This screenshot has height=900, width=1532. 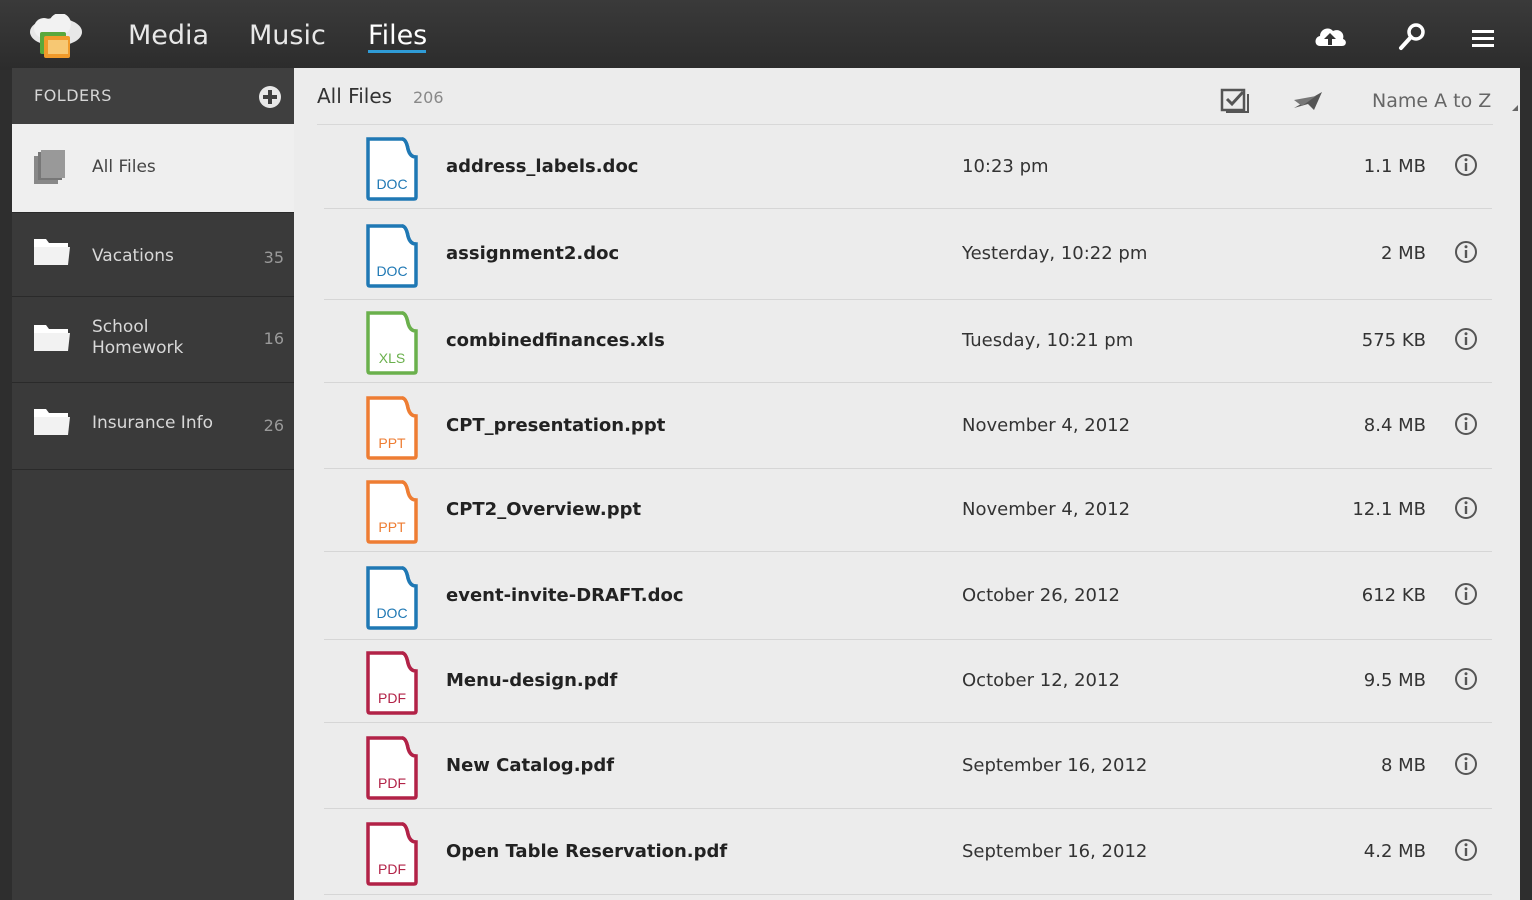 I want to click on file-size: 1.1 MB, so click(x=1394, y=166).